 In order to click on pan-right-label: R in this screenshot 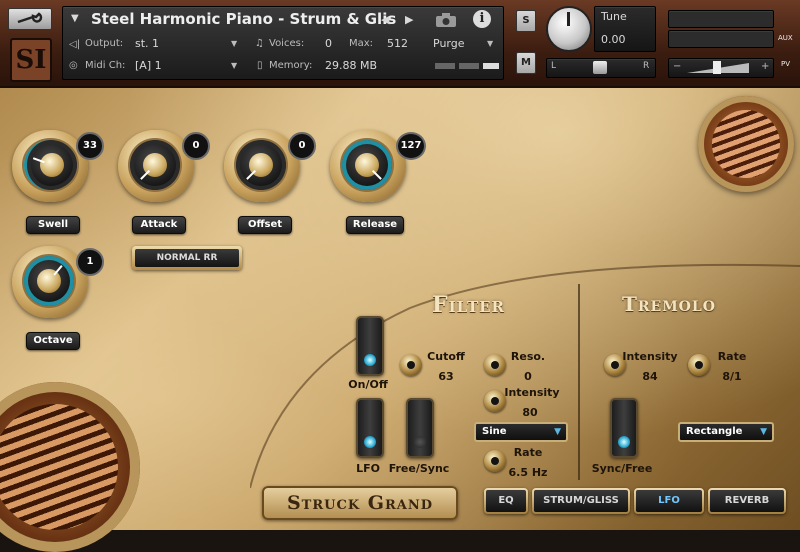, I will do `click(646, 66)`.